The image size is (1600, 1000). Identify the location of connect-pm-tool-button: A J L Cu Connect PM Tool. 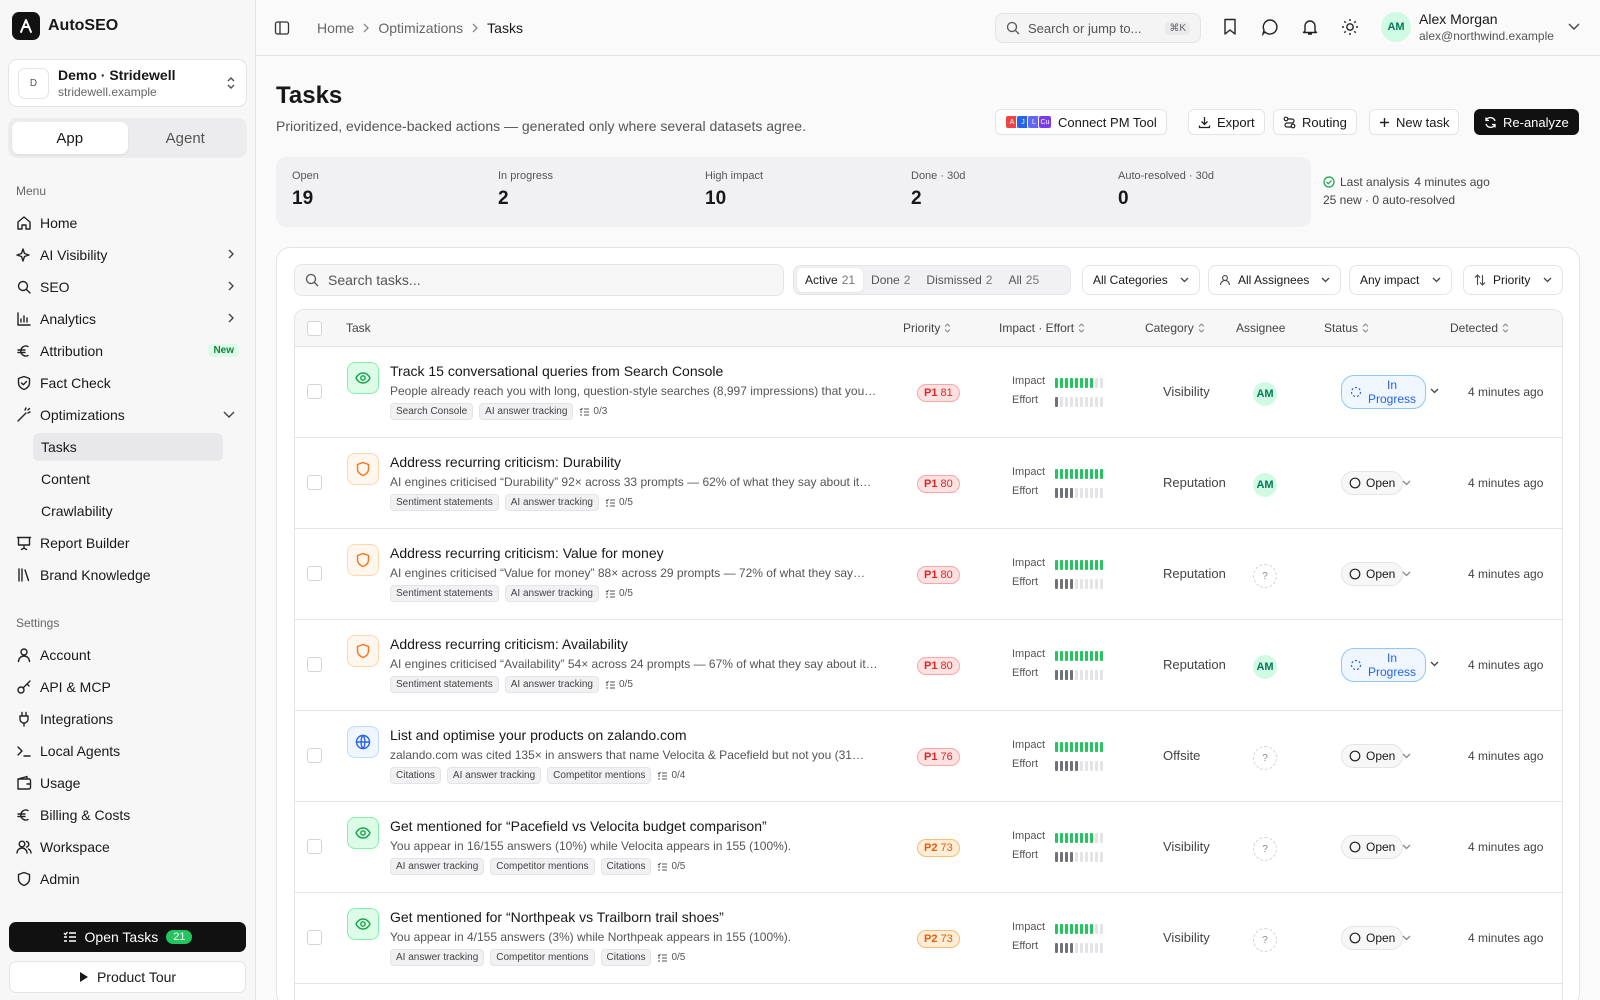
(1081, 122).